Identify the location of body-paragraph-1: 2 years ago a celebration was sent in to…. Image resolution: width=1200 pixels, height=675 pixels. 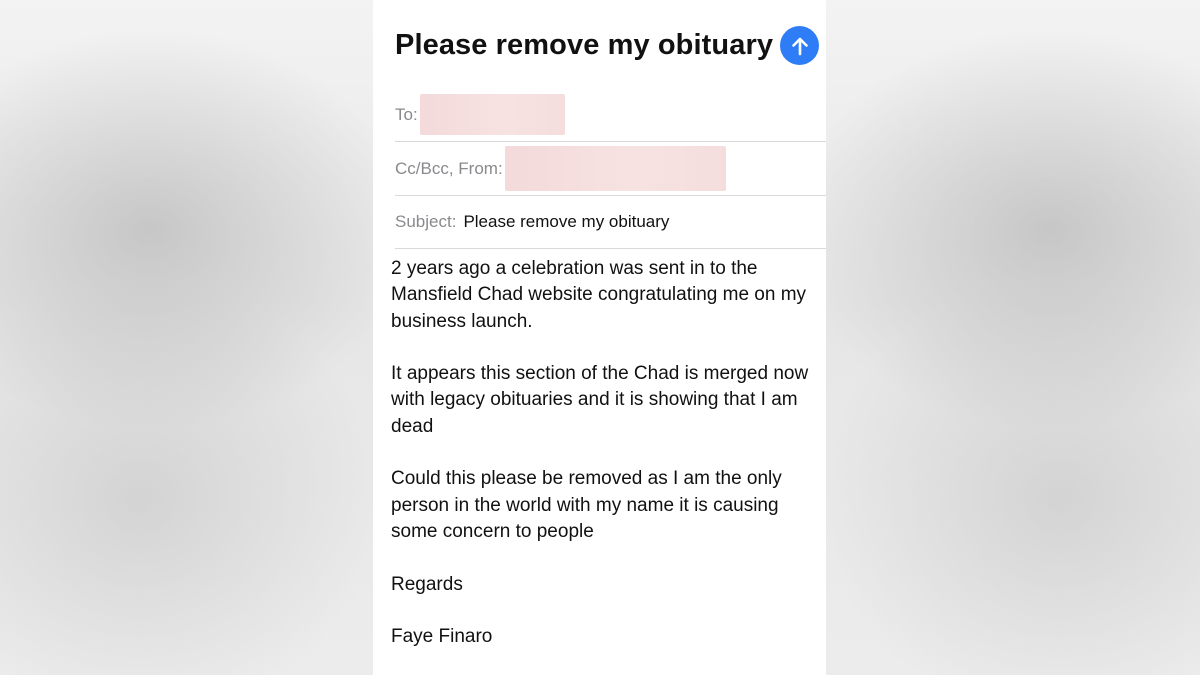
(599, 295).